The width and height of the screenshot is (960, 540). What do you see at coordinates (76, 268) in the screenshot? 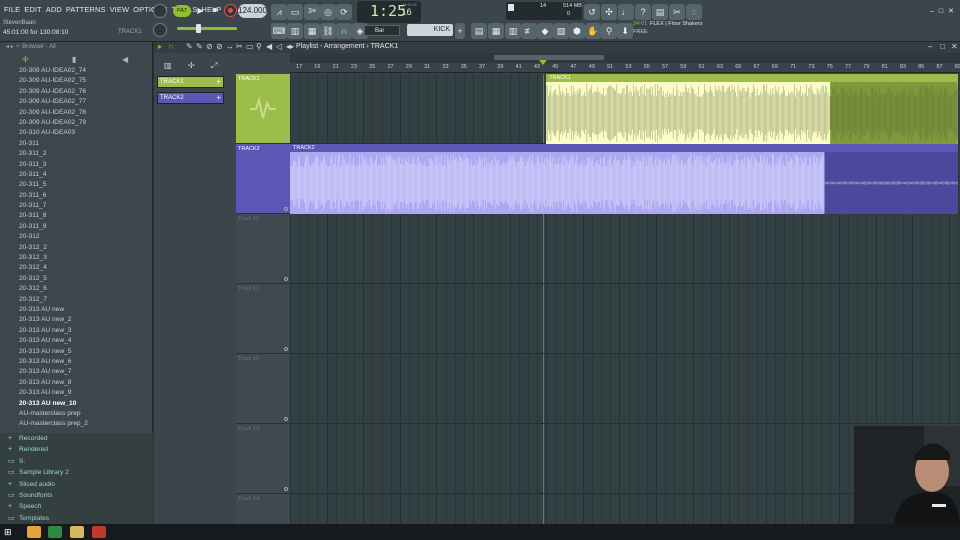
I see `browser-item: 20-312_4` at bounding box center [76, 268].